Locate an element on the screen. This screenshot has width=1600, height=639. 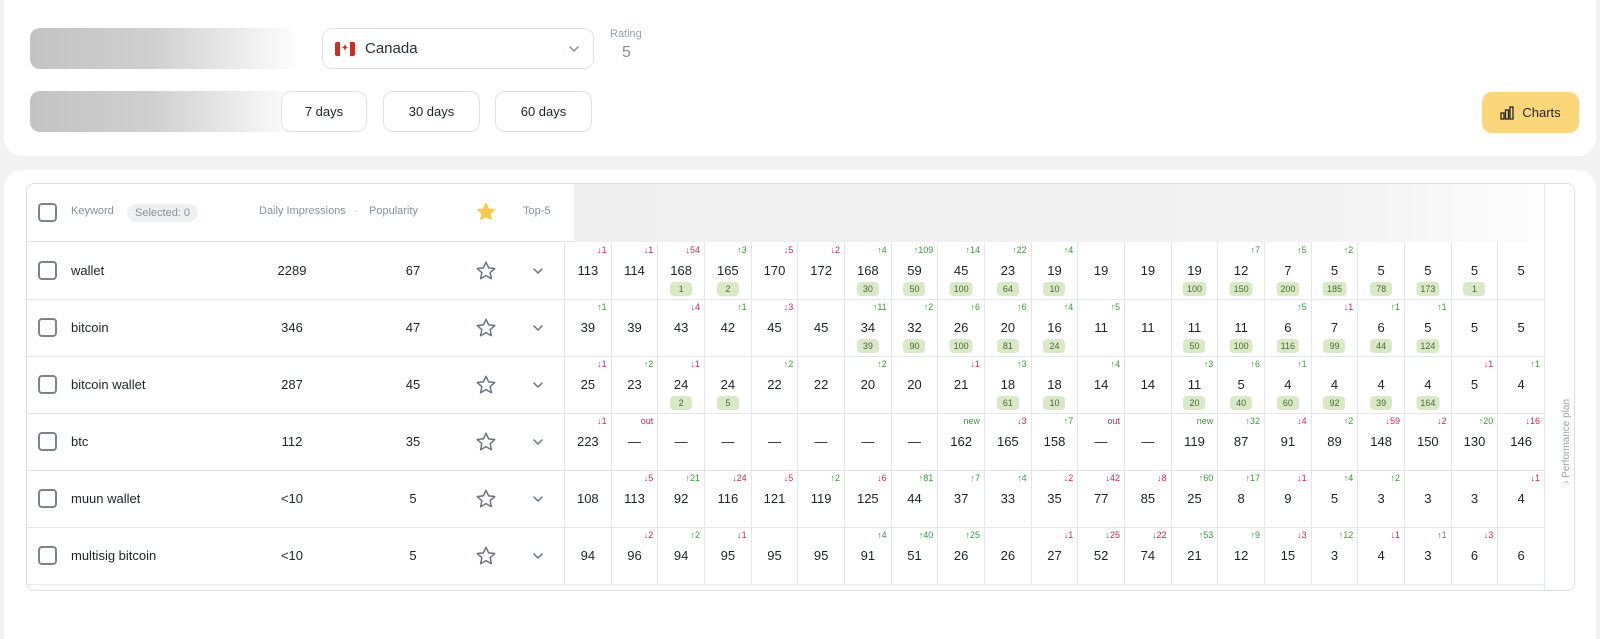
select-all-checkbox is located at coordinates (47, 212).